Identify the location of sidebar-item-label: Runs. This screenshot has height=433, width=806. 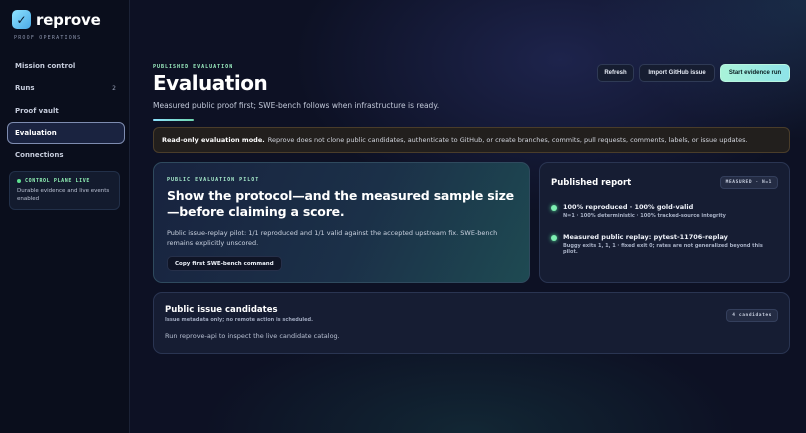
(25, 88).